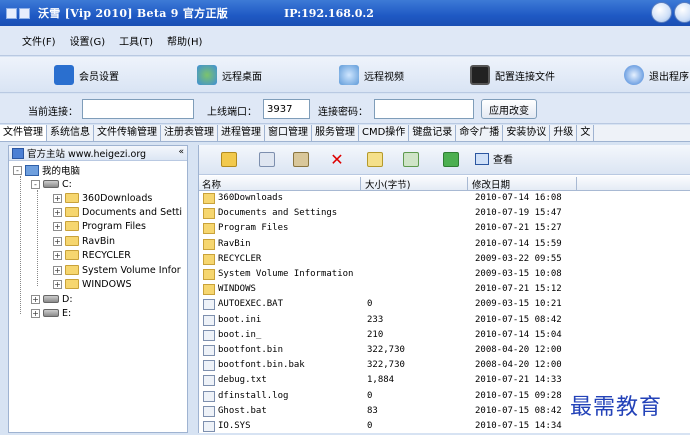  What do you see at coordinates (301, 159) in the screenshot?
I see `paste-icon` at bounding box center [301, 159].